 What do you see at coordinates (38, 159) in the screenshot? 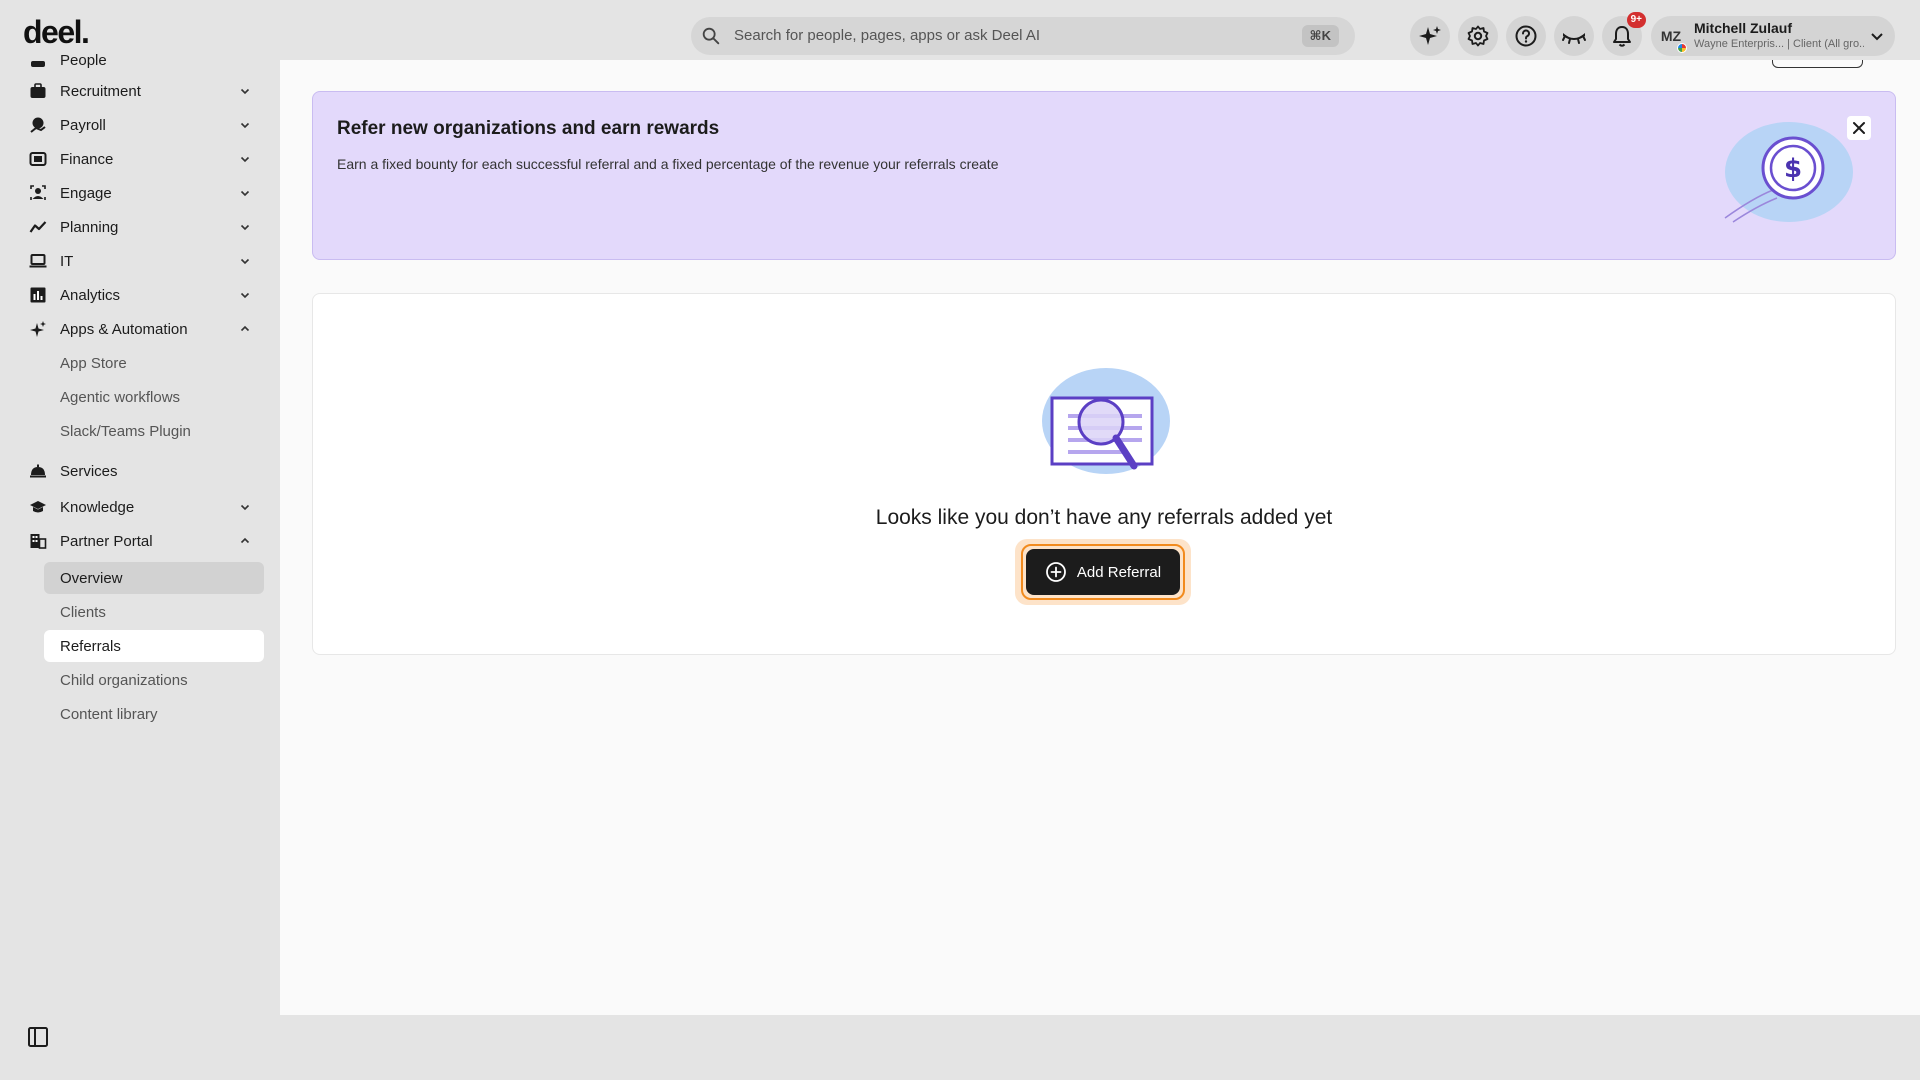
I see `finance-icon` at bounding box center [38, 159].